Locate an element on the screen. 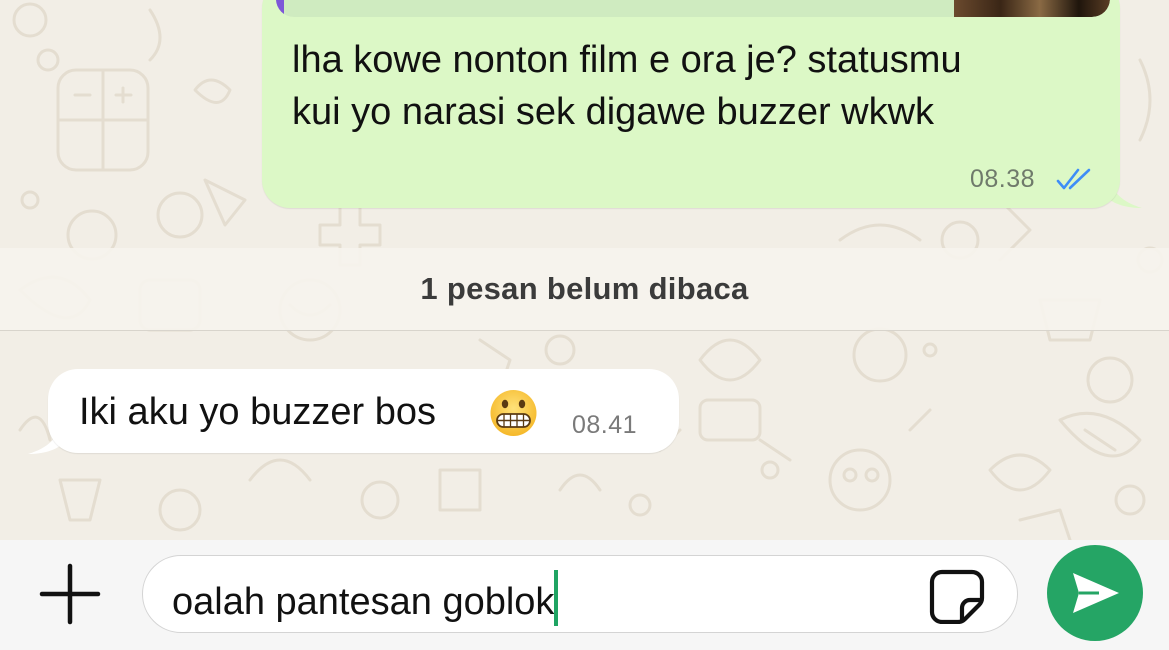 This screenshot has height=650, width=1169. media-thumbnail is located at coordinates (1032, 8).